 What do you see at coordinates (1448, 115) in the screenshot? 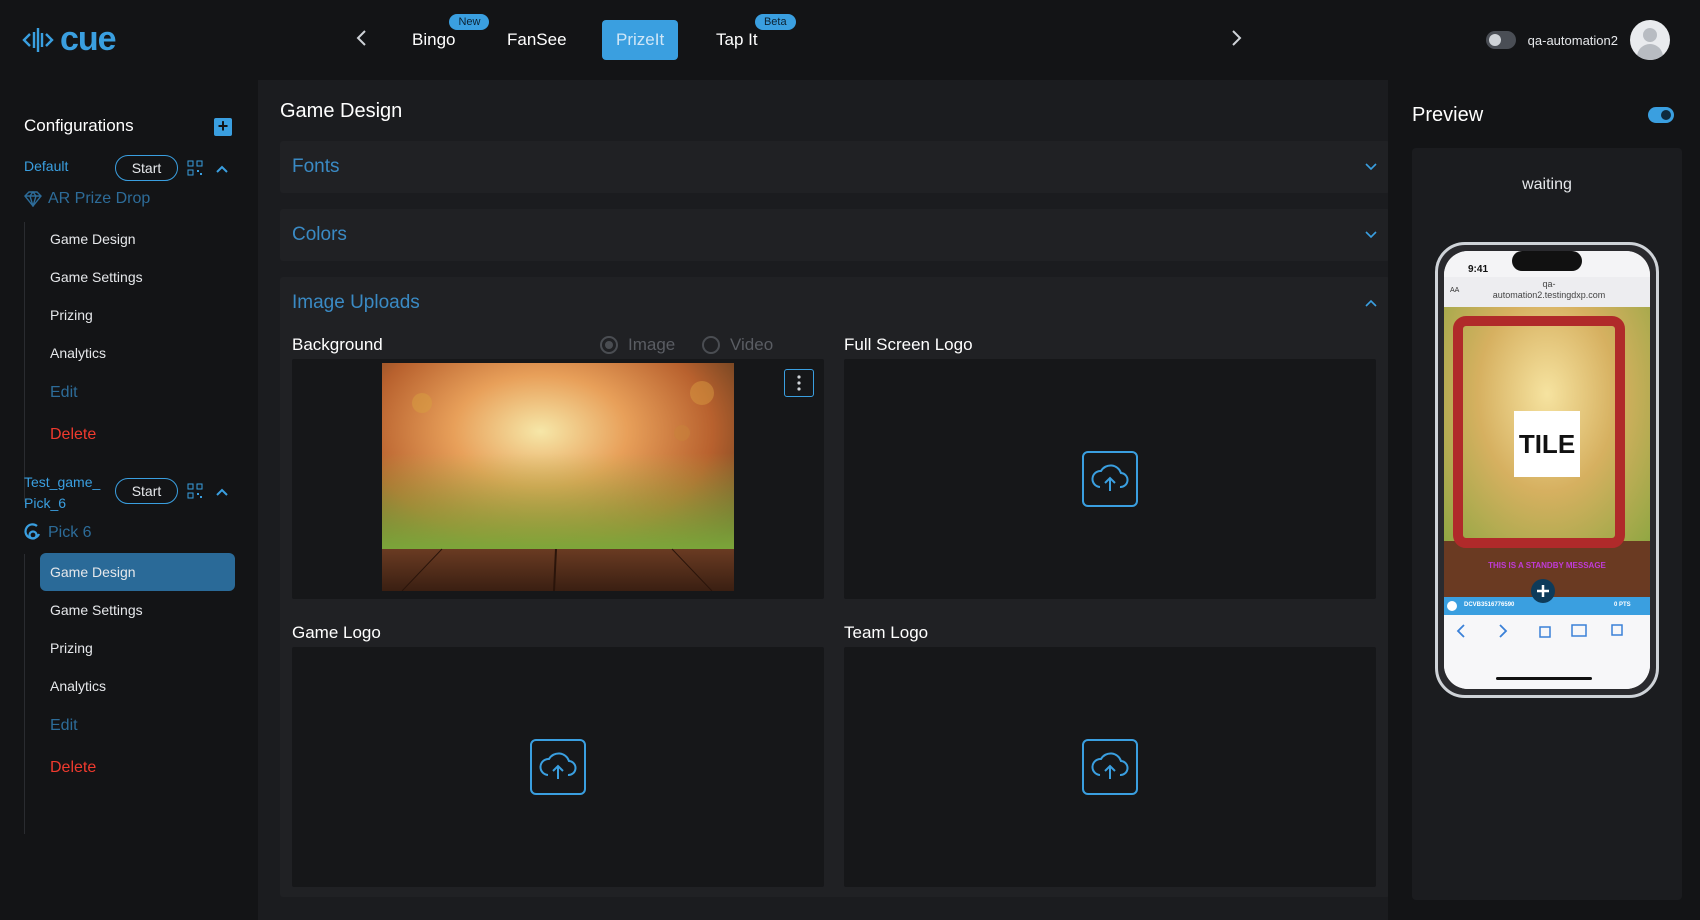
I see `preview-title: Preview` at bounding box center [1448, 115].